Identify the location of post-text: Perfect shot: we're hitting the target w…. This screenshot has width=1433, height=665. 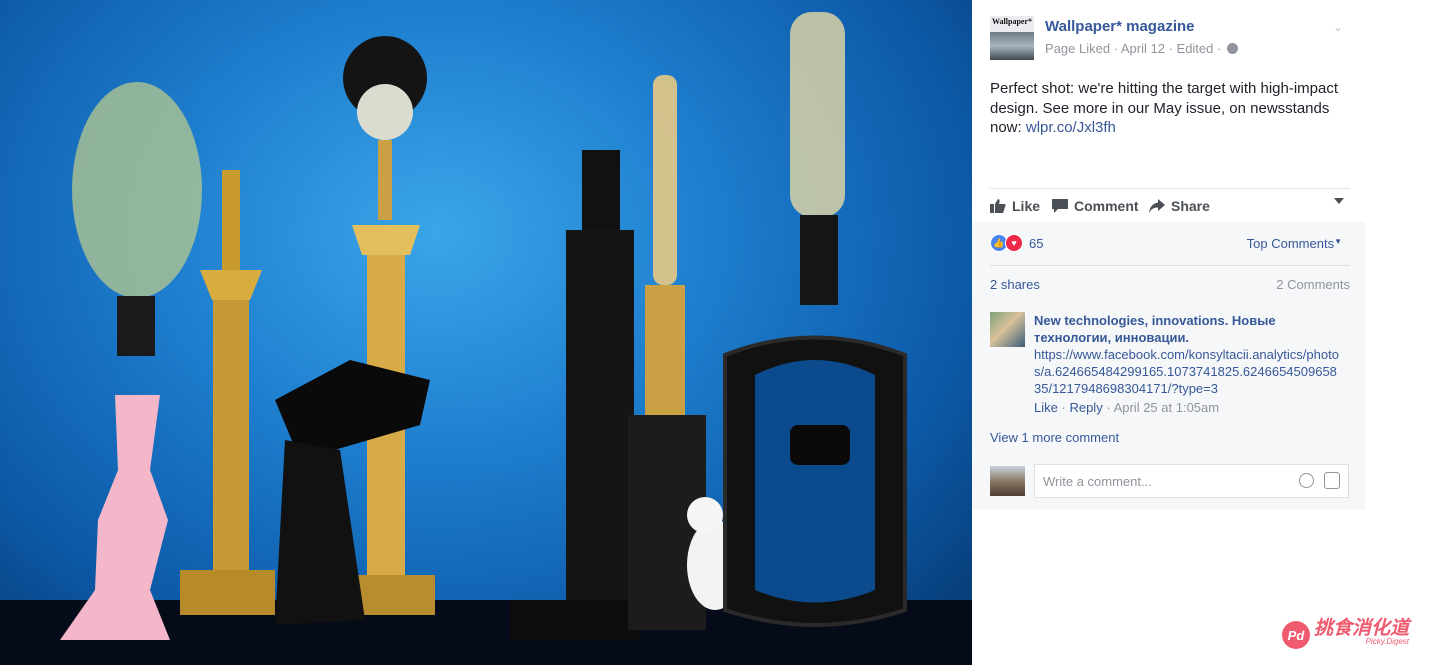
(1165, 108).